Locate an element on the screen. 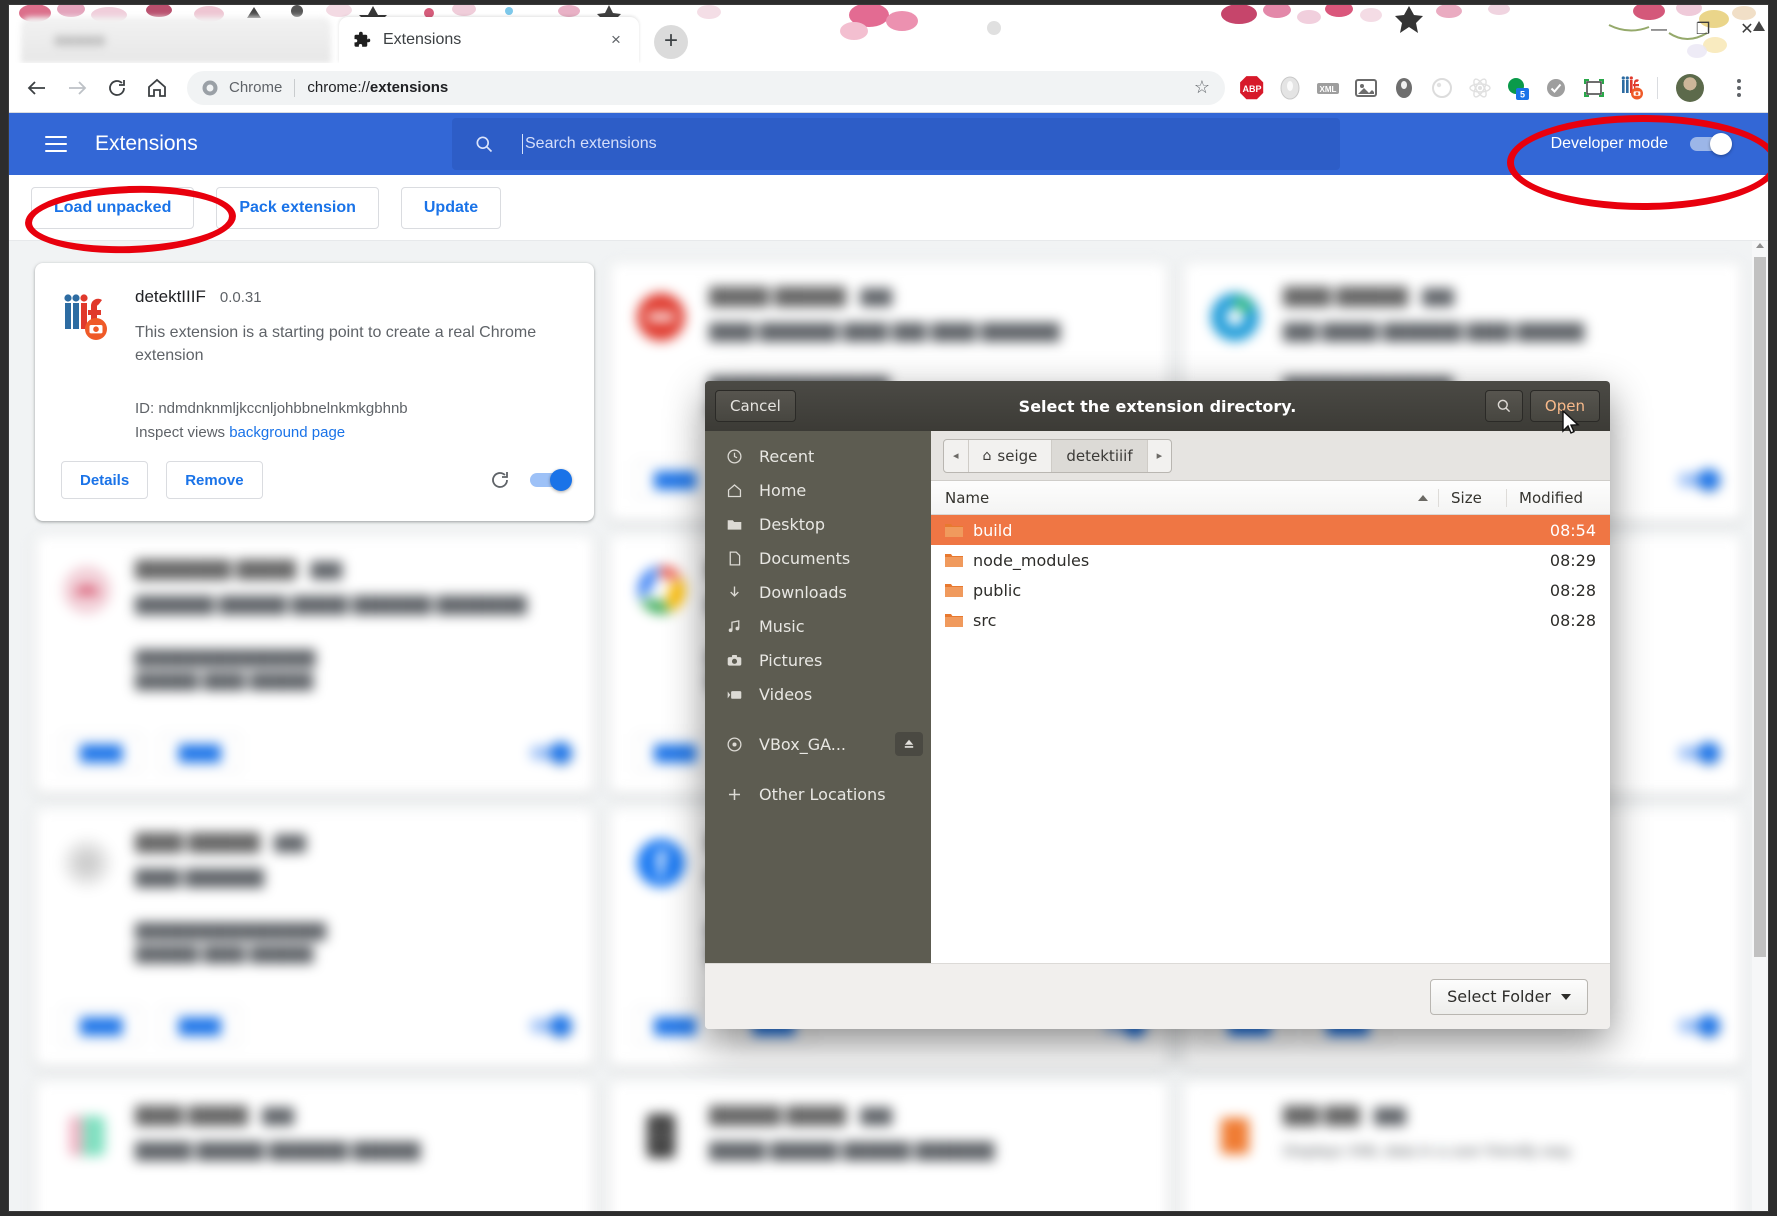  extension-name-row: ████ ██████ ███ is located at coordinates (1369, 296).